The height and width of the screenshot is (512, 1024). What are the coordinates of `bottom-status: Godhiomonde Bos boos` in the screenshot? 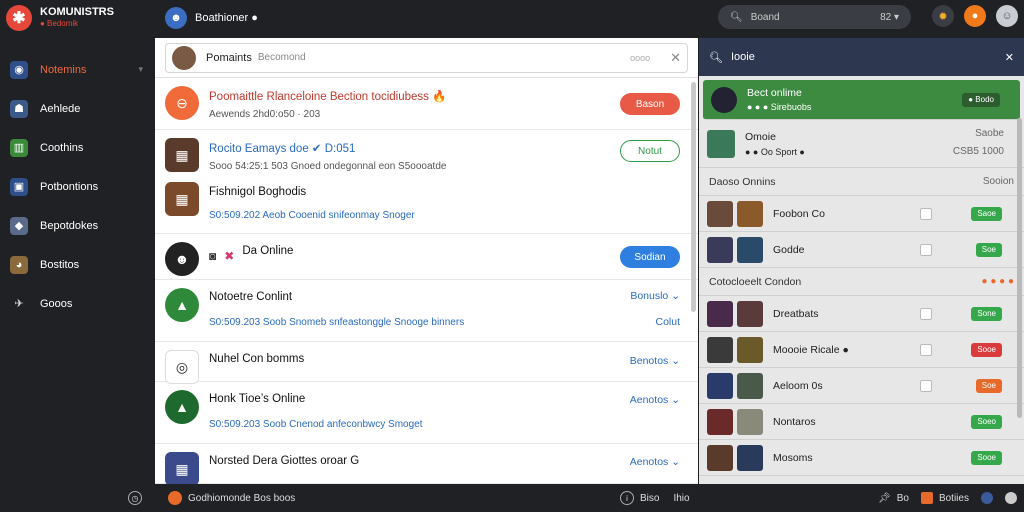 It's located at (231, 498).